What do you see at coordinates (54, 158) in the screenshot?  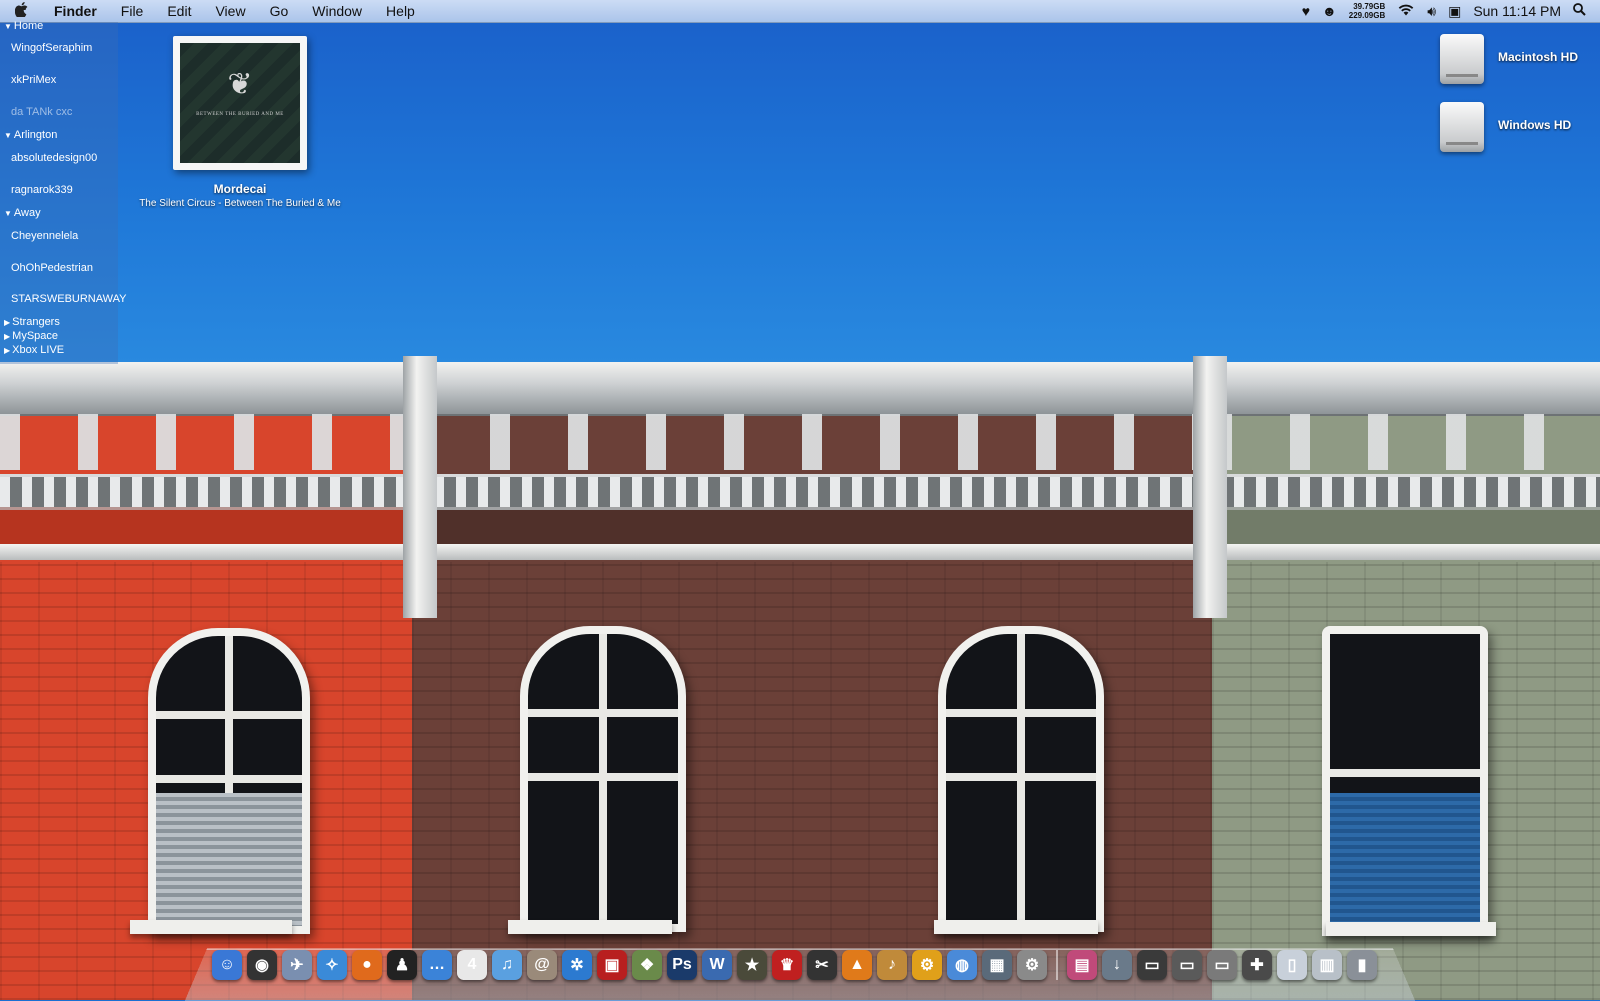 I see `buddy-item: absolutedesign00` at bounding box center [54, 158].